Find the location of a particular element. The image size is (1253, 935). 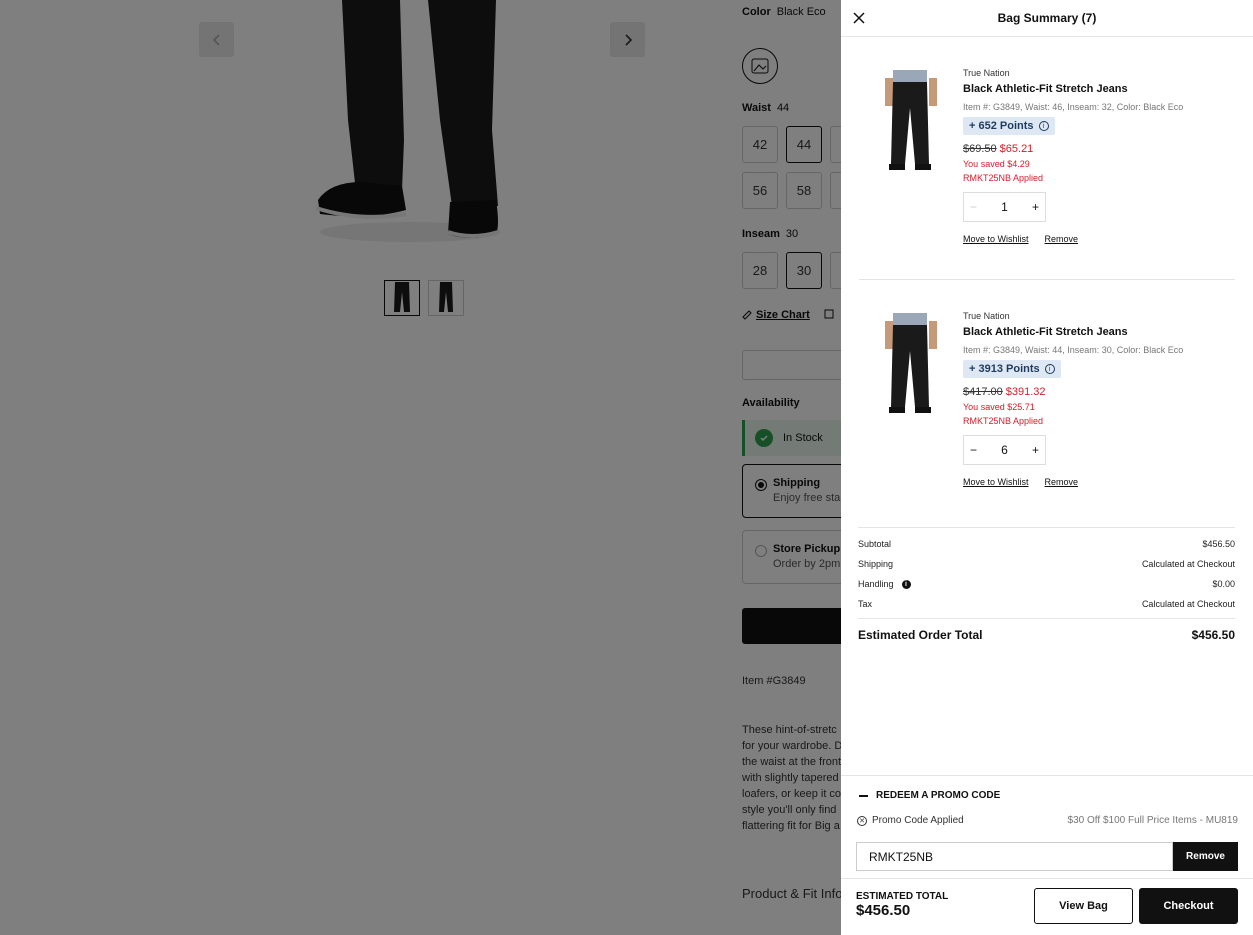

quantity-value: 6 is located at coordinates (1004, 450).